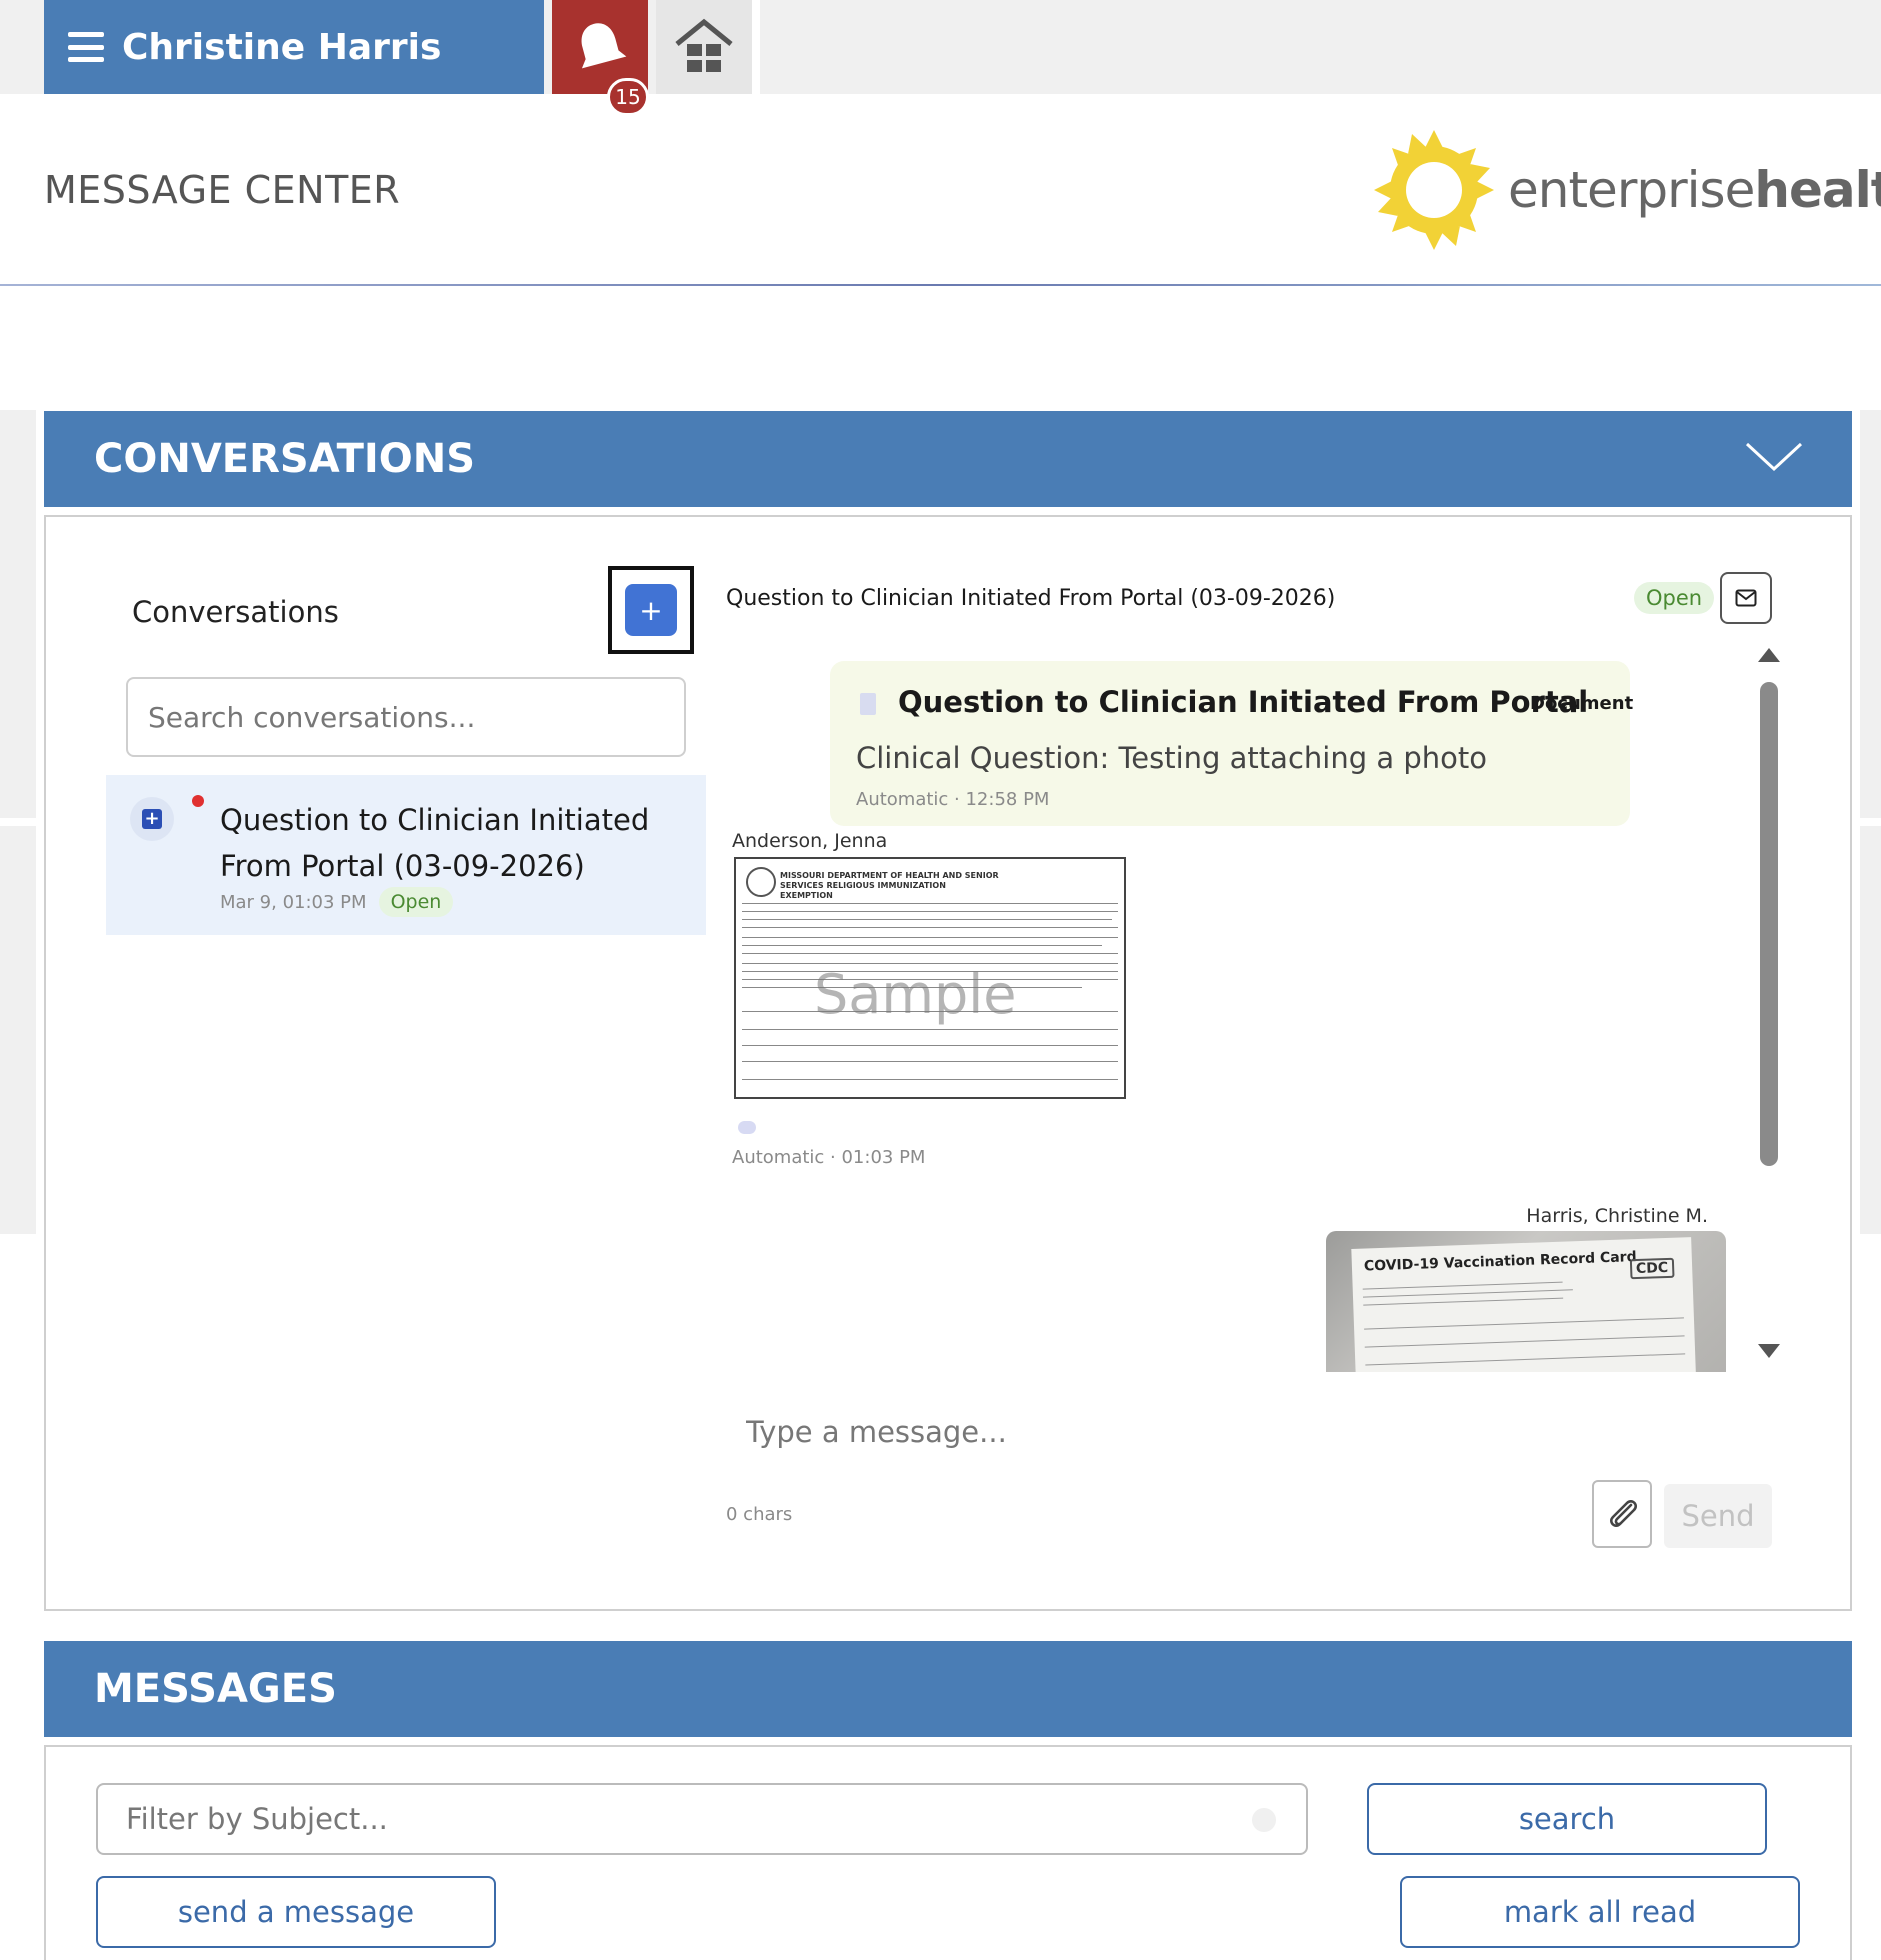 This screenshot has width=1881, height=1960. What do you see at coordinates (1817, 190) in the screenshot?
I see `logo-wordmark-bold: health` at bounding box center [1817, 190].